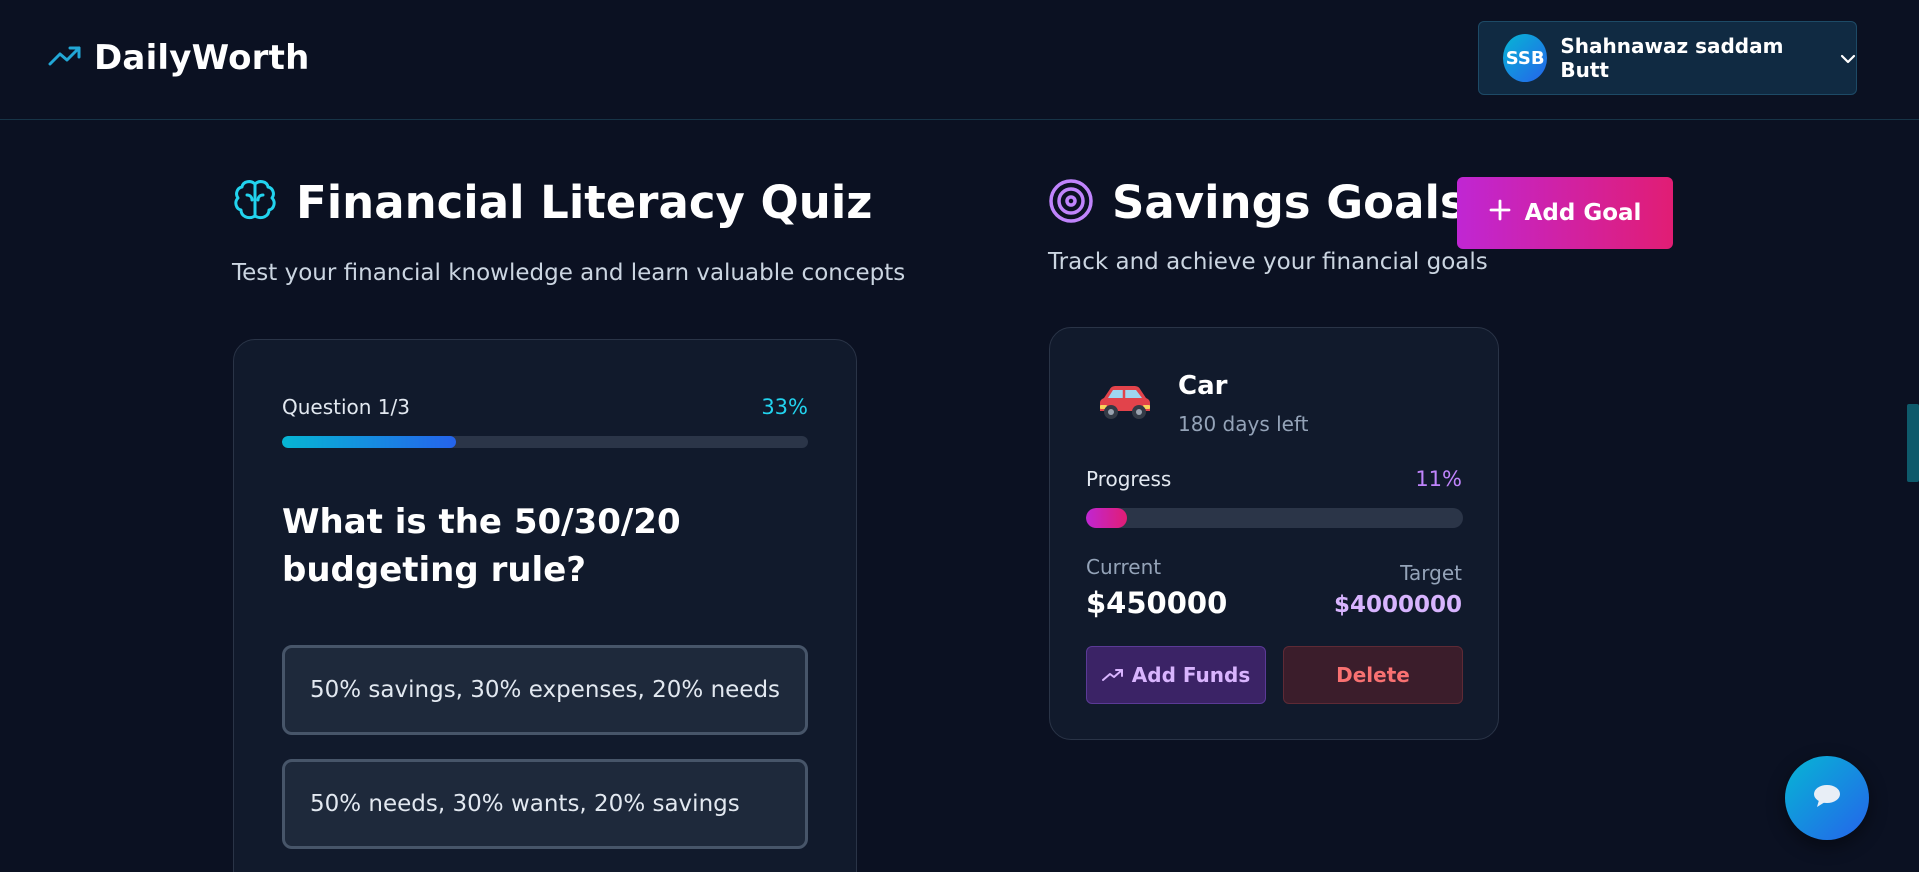 Image resolution: width=1919 pixels, height=872 pixels. Describe the element at coordinates (346, 407) in the screenshot. I see `question-counter: Question 1/3` at that location.